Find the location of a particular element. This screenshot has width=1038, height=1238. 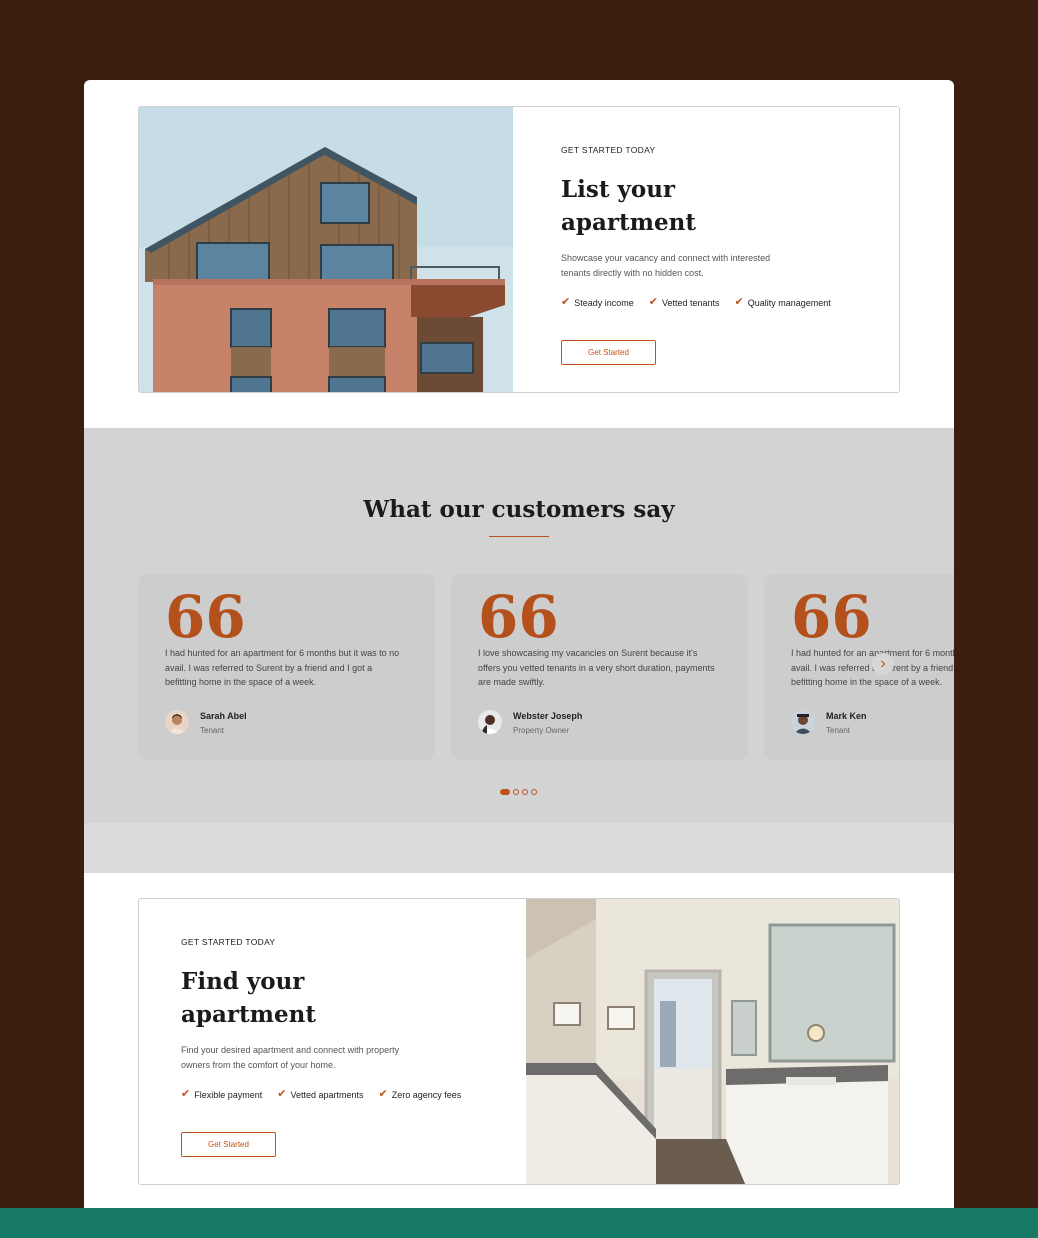

carousel-pagination is located at coordinates (518, 792).